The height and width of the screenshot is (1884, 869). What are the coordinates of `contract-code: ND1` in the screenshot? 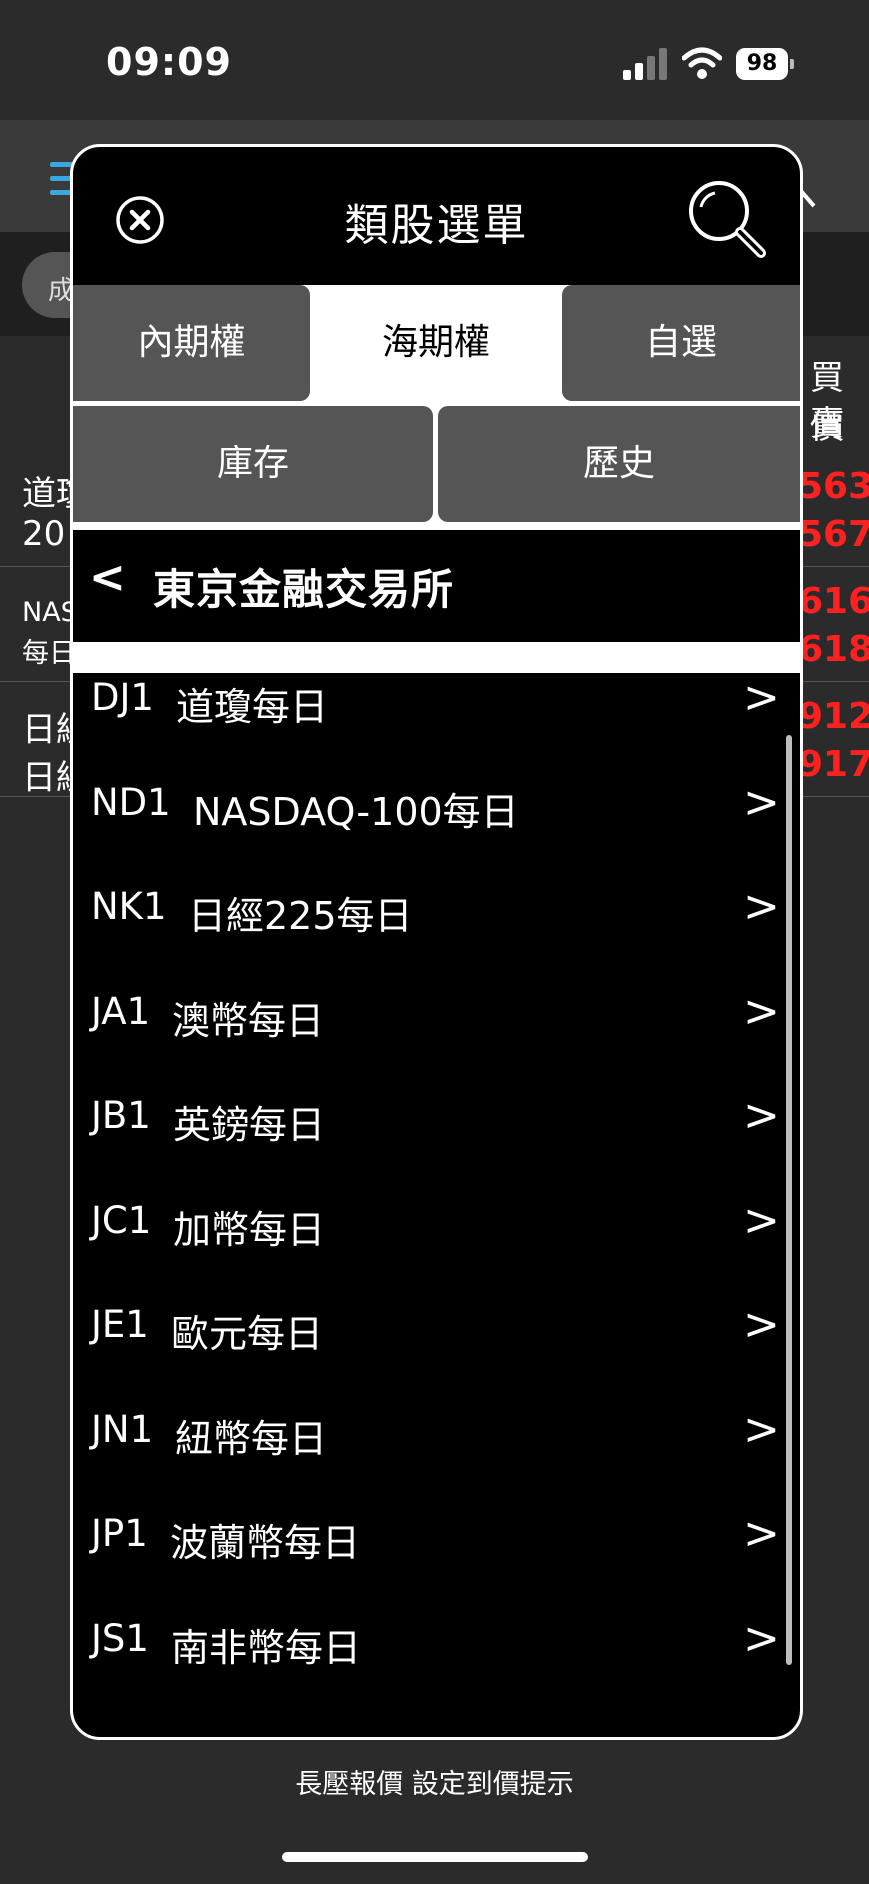 It's located at (131, 802).